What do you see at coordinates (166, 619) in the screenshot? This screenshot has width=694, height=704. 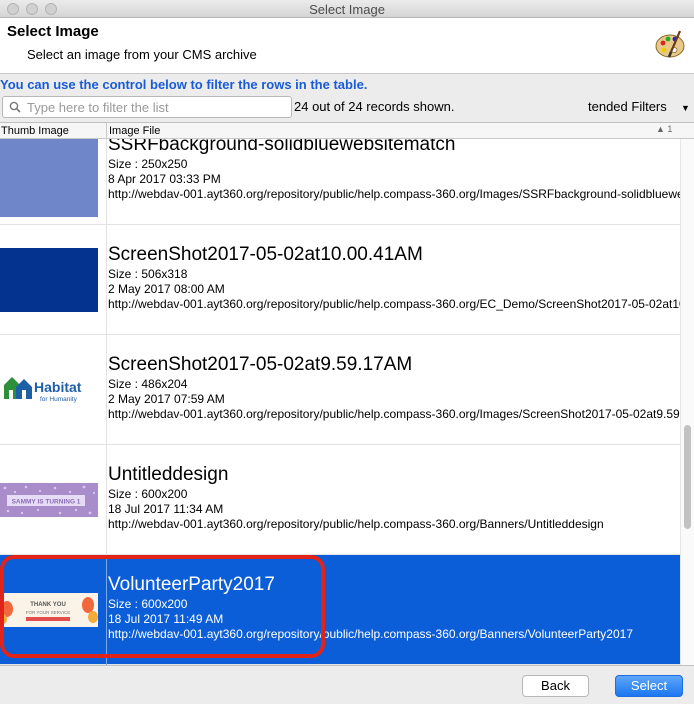 I see `image-date: 18 Jul 2017 11:49 AM` at bounding box center [166, 619].